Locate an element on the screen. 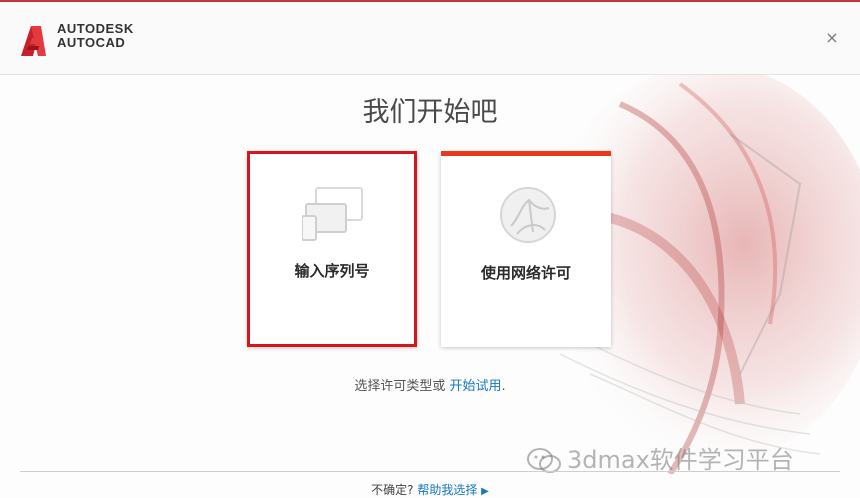 This screenshot has width=860, height=498. help-me-choose-label: 帮助我选择 is located at coordinates (447, 490).